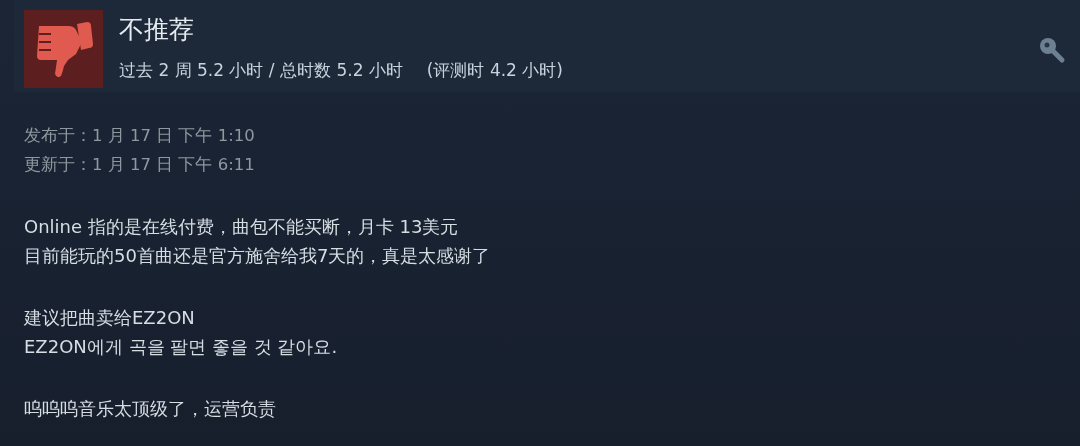 The height and width of the screenshot is (446, 1080). I want to click on review-text-line: EZ2ON에게 곡을 팔면 좋을 것 같아요., so click(181, 347).